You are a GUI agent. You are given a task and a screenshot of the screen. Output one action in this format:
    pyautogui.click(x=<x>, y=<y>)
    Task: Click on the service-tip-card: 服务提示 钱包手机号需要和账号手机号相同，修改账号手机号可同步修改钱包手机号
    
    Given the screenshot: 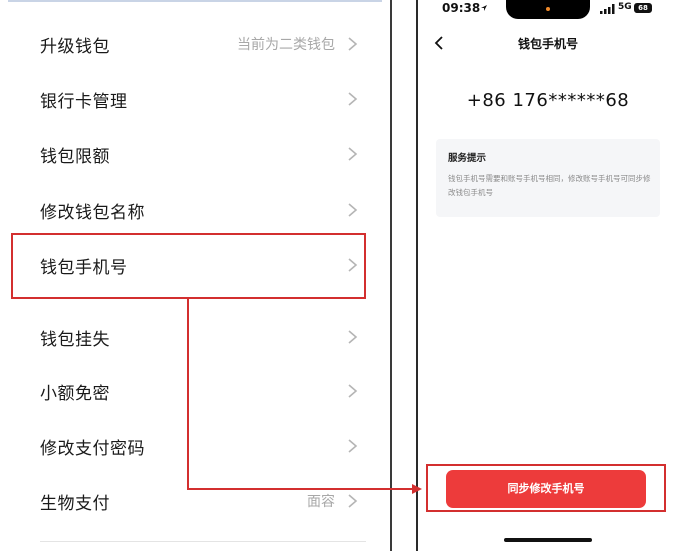 What is the action you would take?
    pyautogui.click(x=548, y=178)
    